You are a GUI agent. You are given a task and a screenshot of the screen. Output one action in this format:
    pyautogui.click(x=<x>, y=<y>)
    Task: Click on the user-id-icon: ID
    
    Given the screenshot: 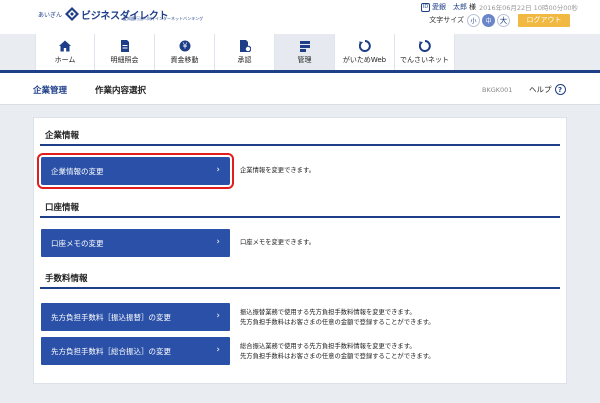 What is the action you would take?
    pyautogui.click(x=426, y=7)
    